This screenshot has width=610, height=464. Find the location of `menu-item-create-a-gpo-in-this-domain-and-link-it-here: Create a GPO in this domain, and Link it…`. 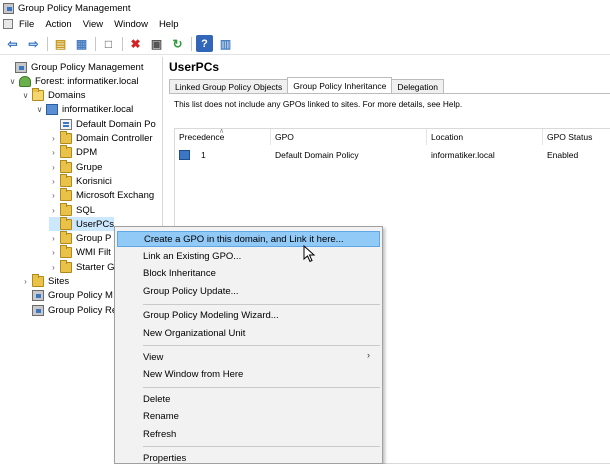

menu-item-create-a-gpo-in-this-domain-and-link-it-here: Create a GPO in this domain, and Link it… is located at coordinates (248, 239).